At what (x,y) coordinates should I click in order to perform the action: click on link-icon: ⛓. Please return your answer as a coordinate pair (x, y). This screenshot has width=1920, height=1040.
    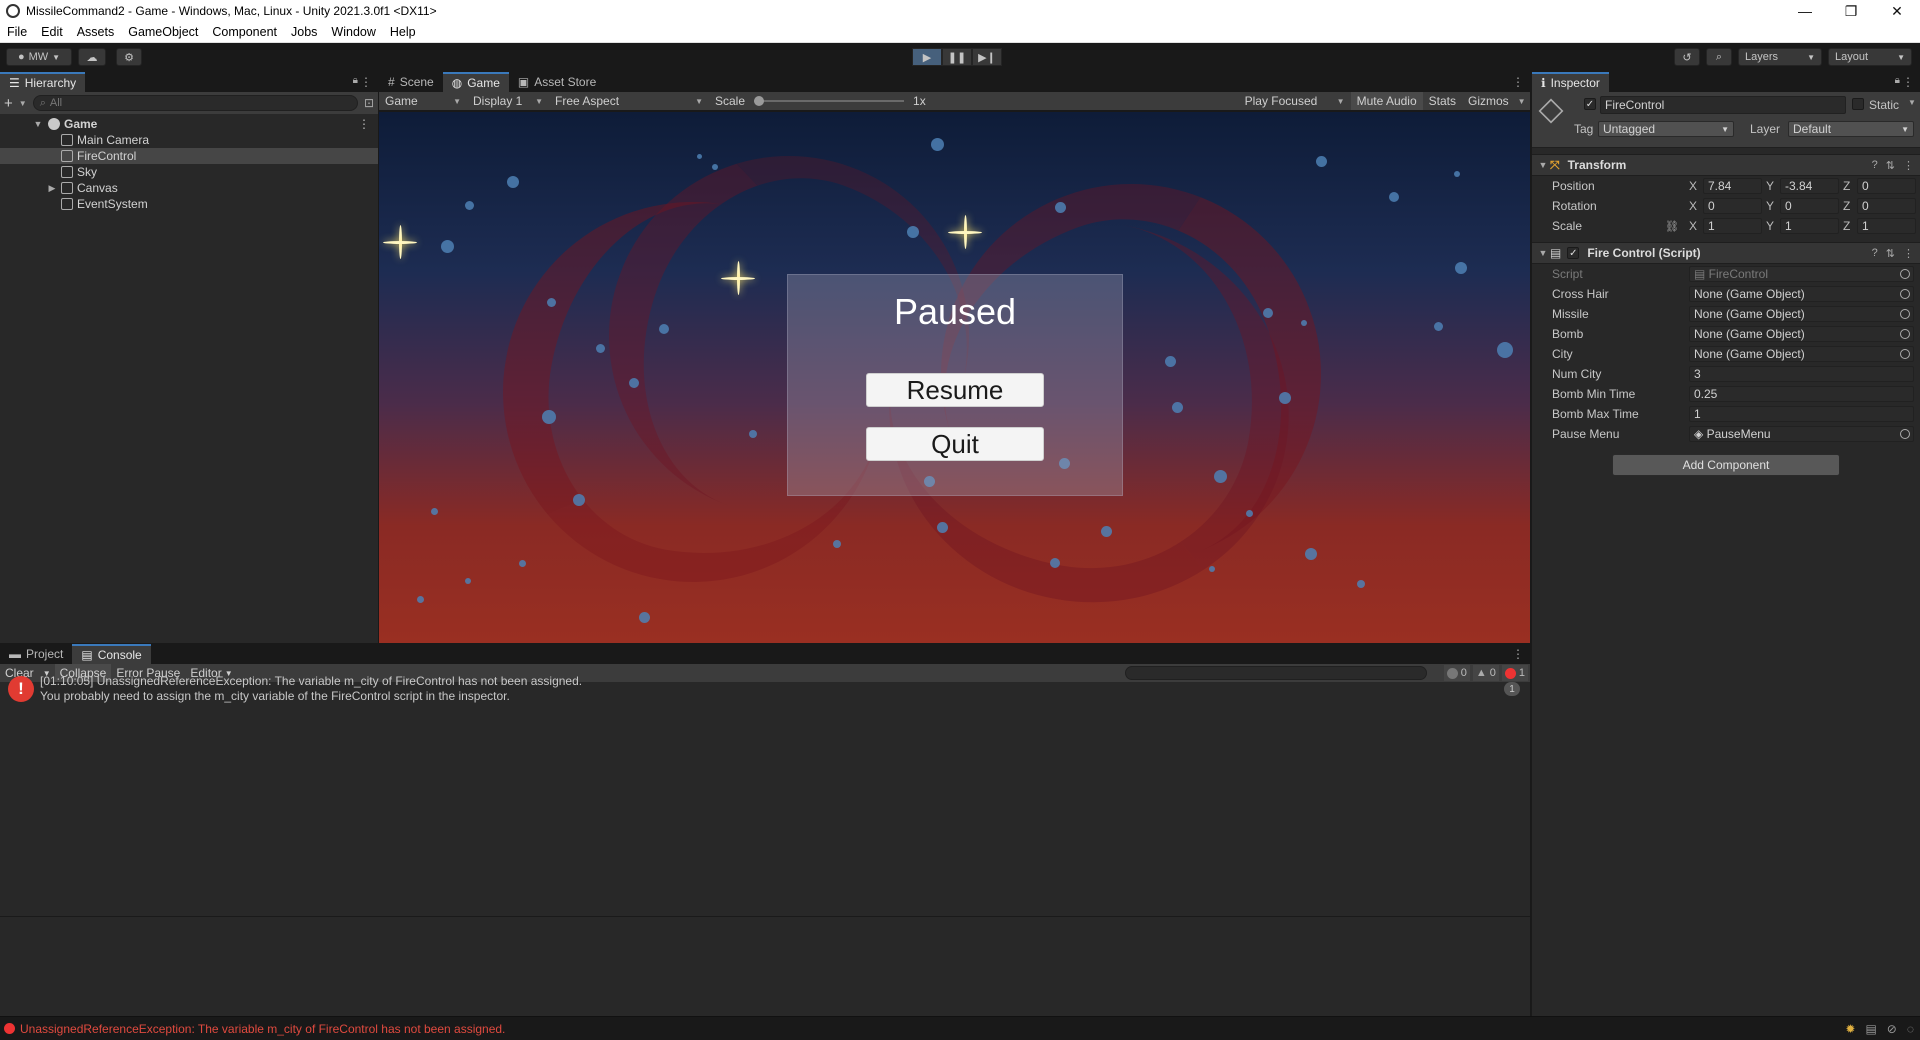
    Looking at the image, I should click on (1672, 226).